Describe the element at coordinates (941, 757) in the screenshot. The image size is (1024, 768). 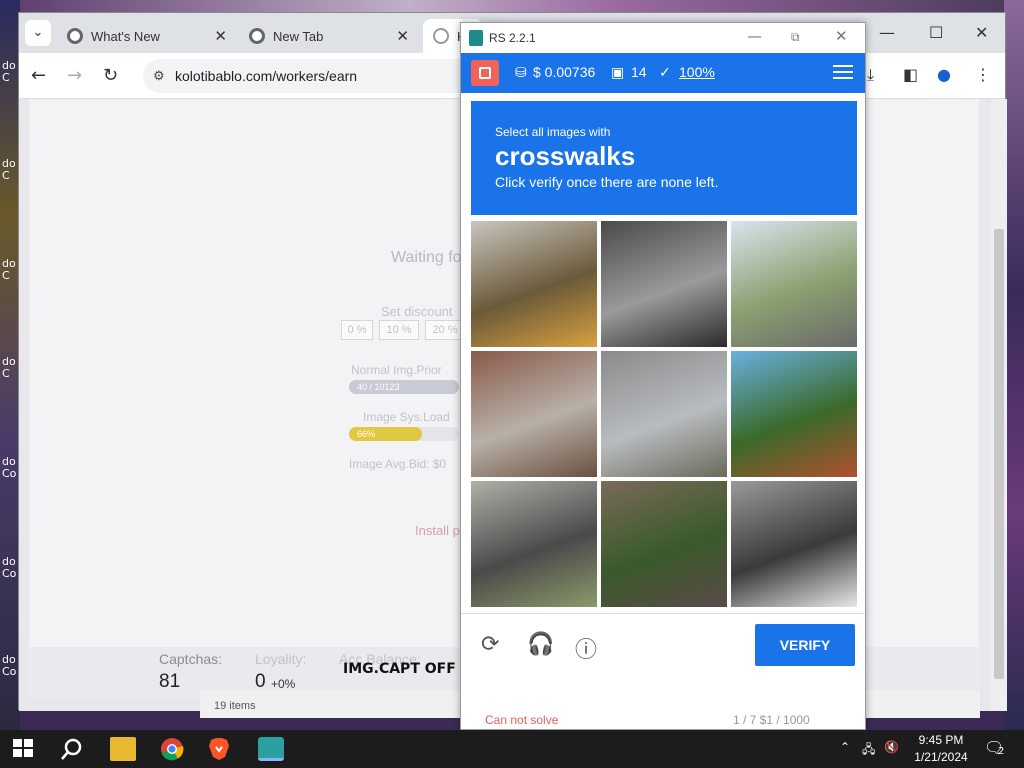
I see `clock-date: 1/21/2024` at that location.